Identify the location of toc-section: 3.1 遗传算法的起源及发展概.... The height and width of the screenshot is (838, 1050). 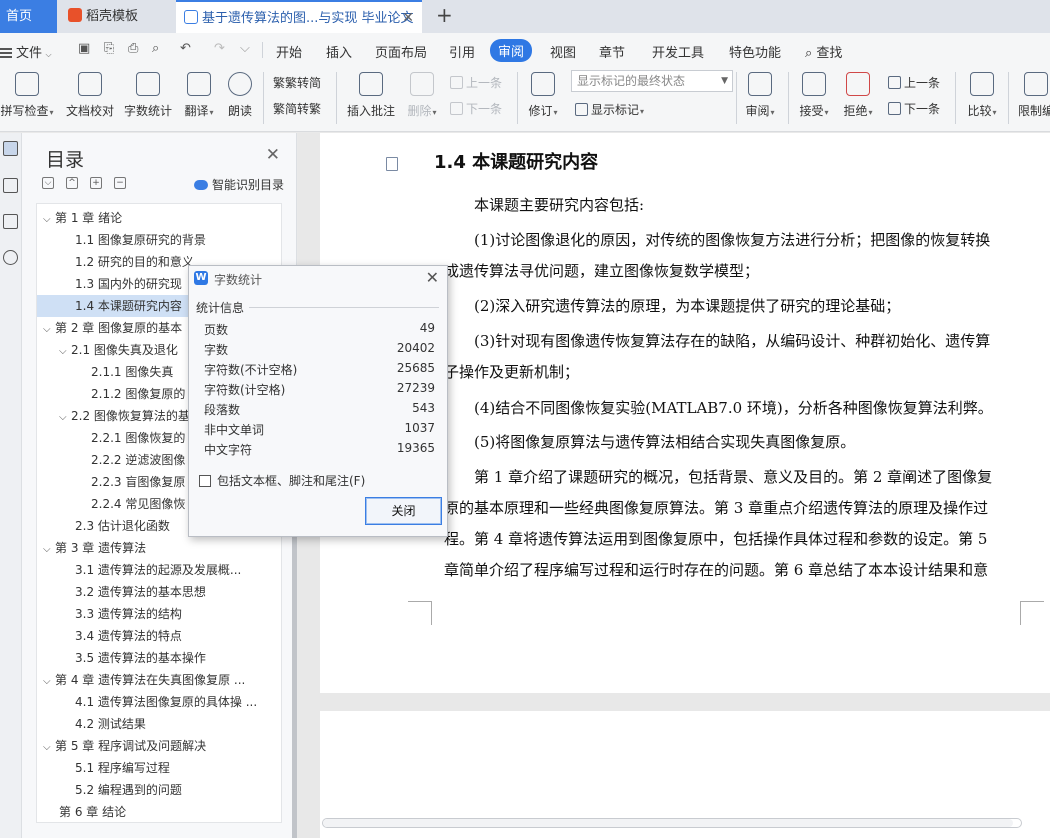
(153, 570).